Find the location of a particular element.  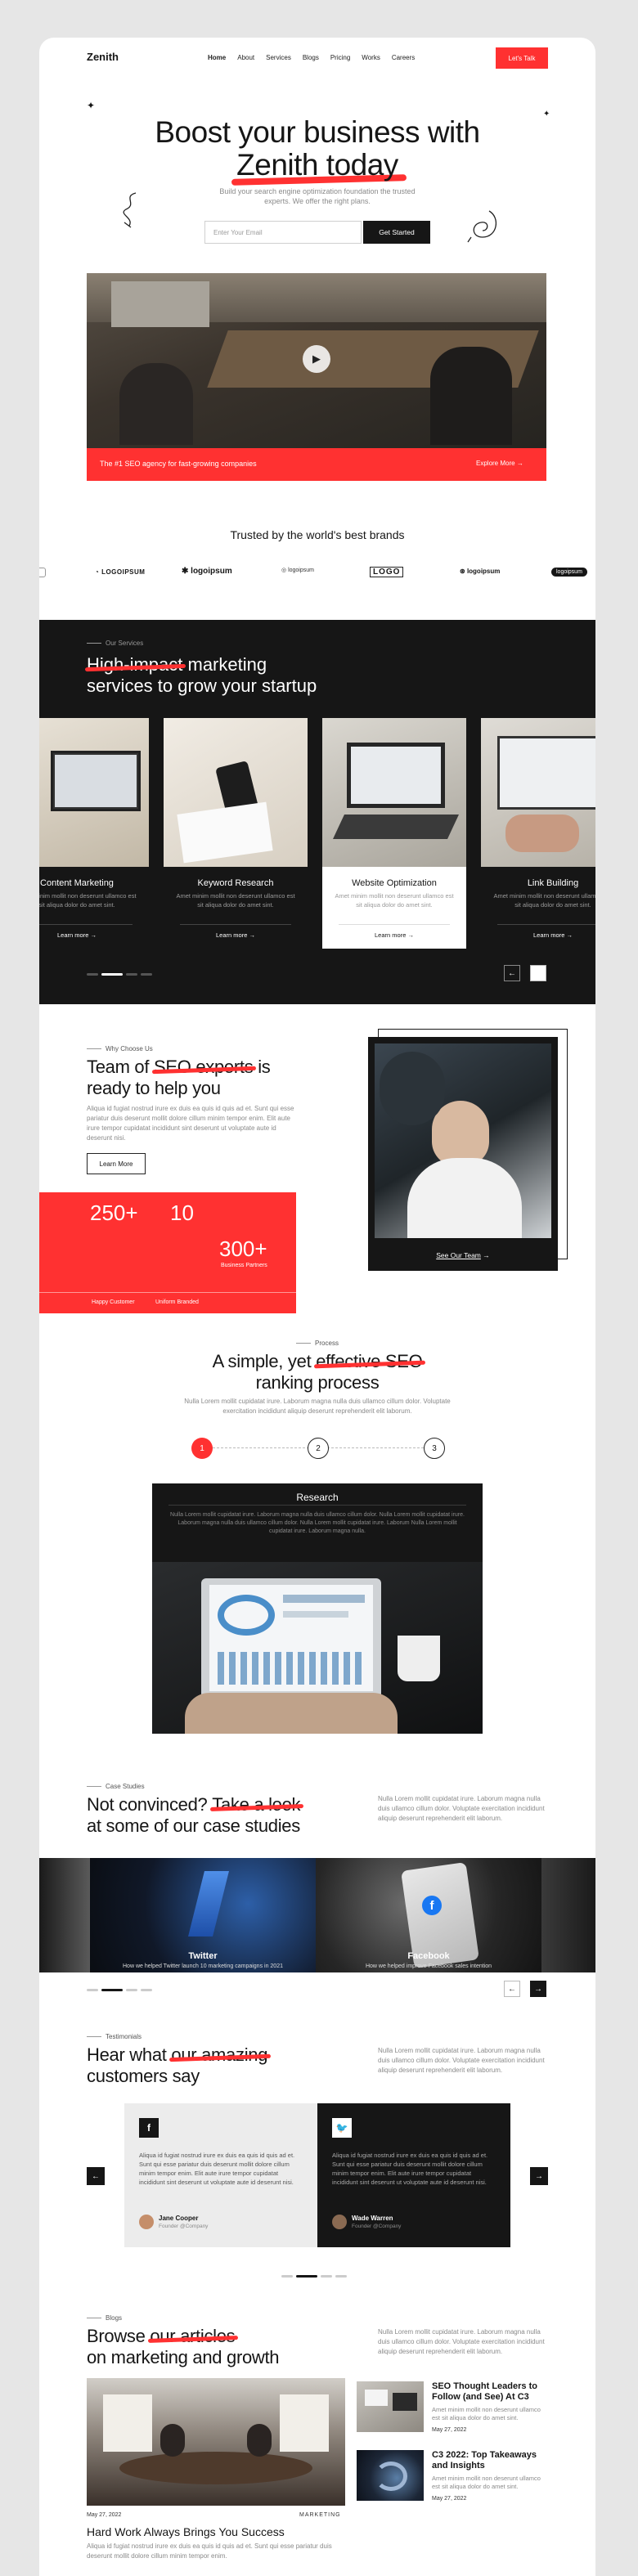

services-carousel-dots is located at coordinates (119, 975).